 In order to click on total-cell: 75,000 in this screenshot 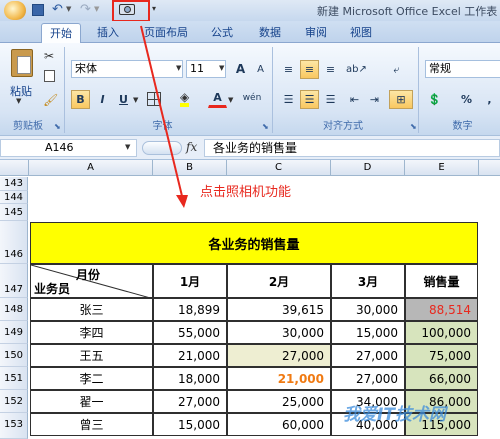, I will do `click(441, 355)`.